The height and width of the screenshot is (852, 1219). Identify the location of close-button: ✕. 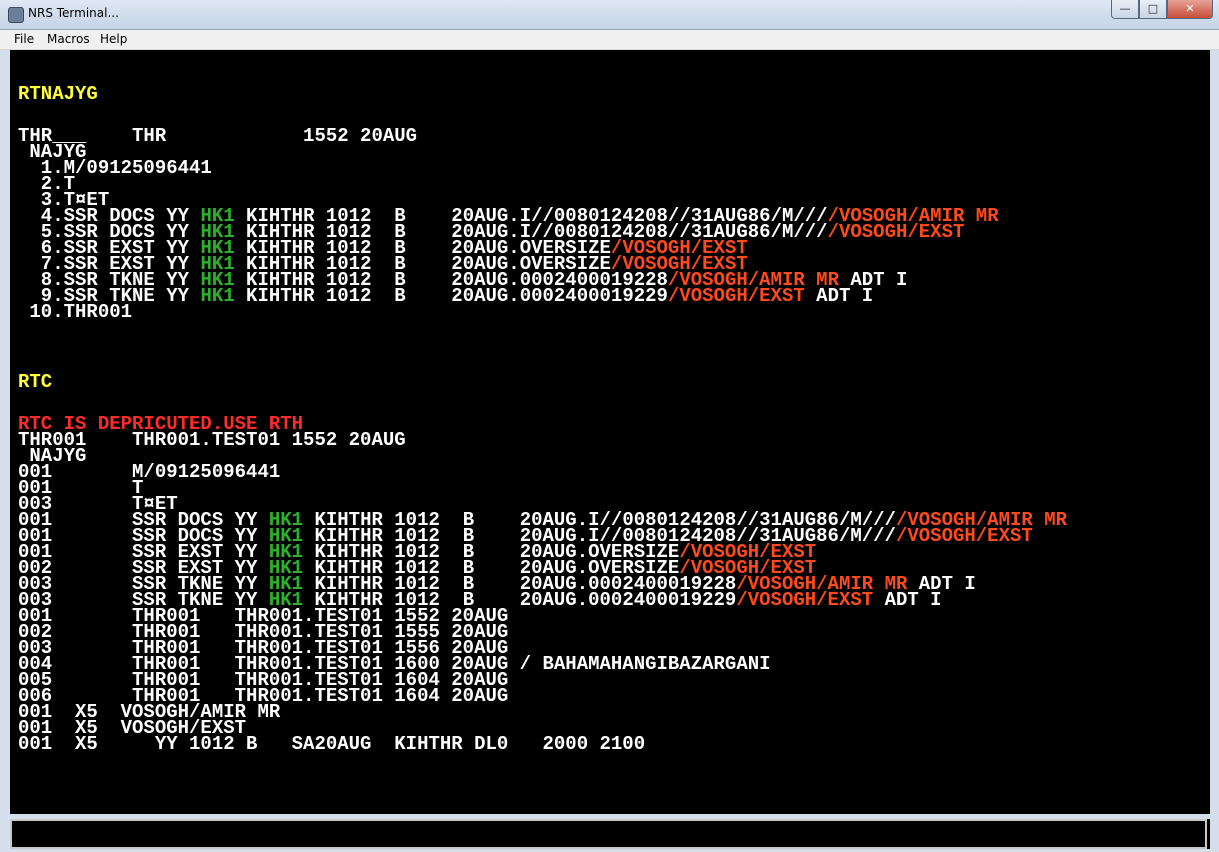
(1190, 9).